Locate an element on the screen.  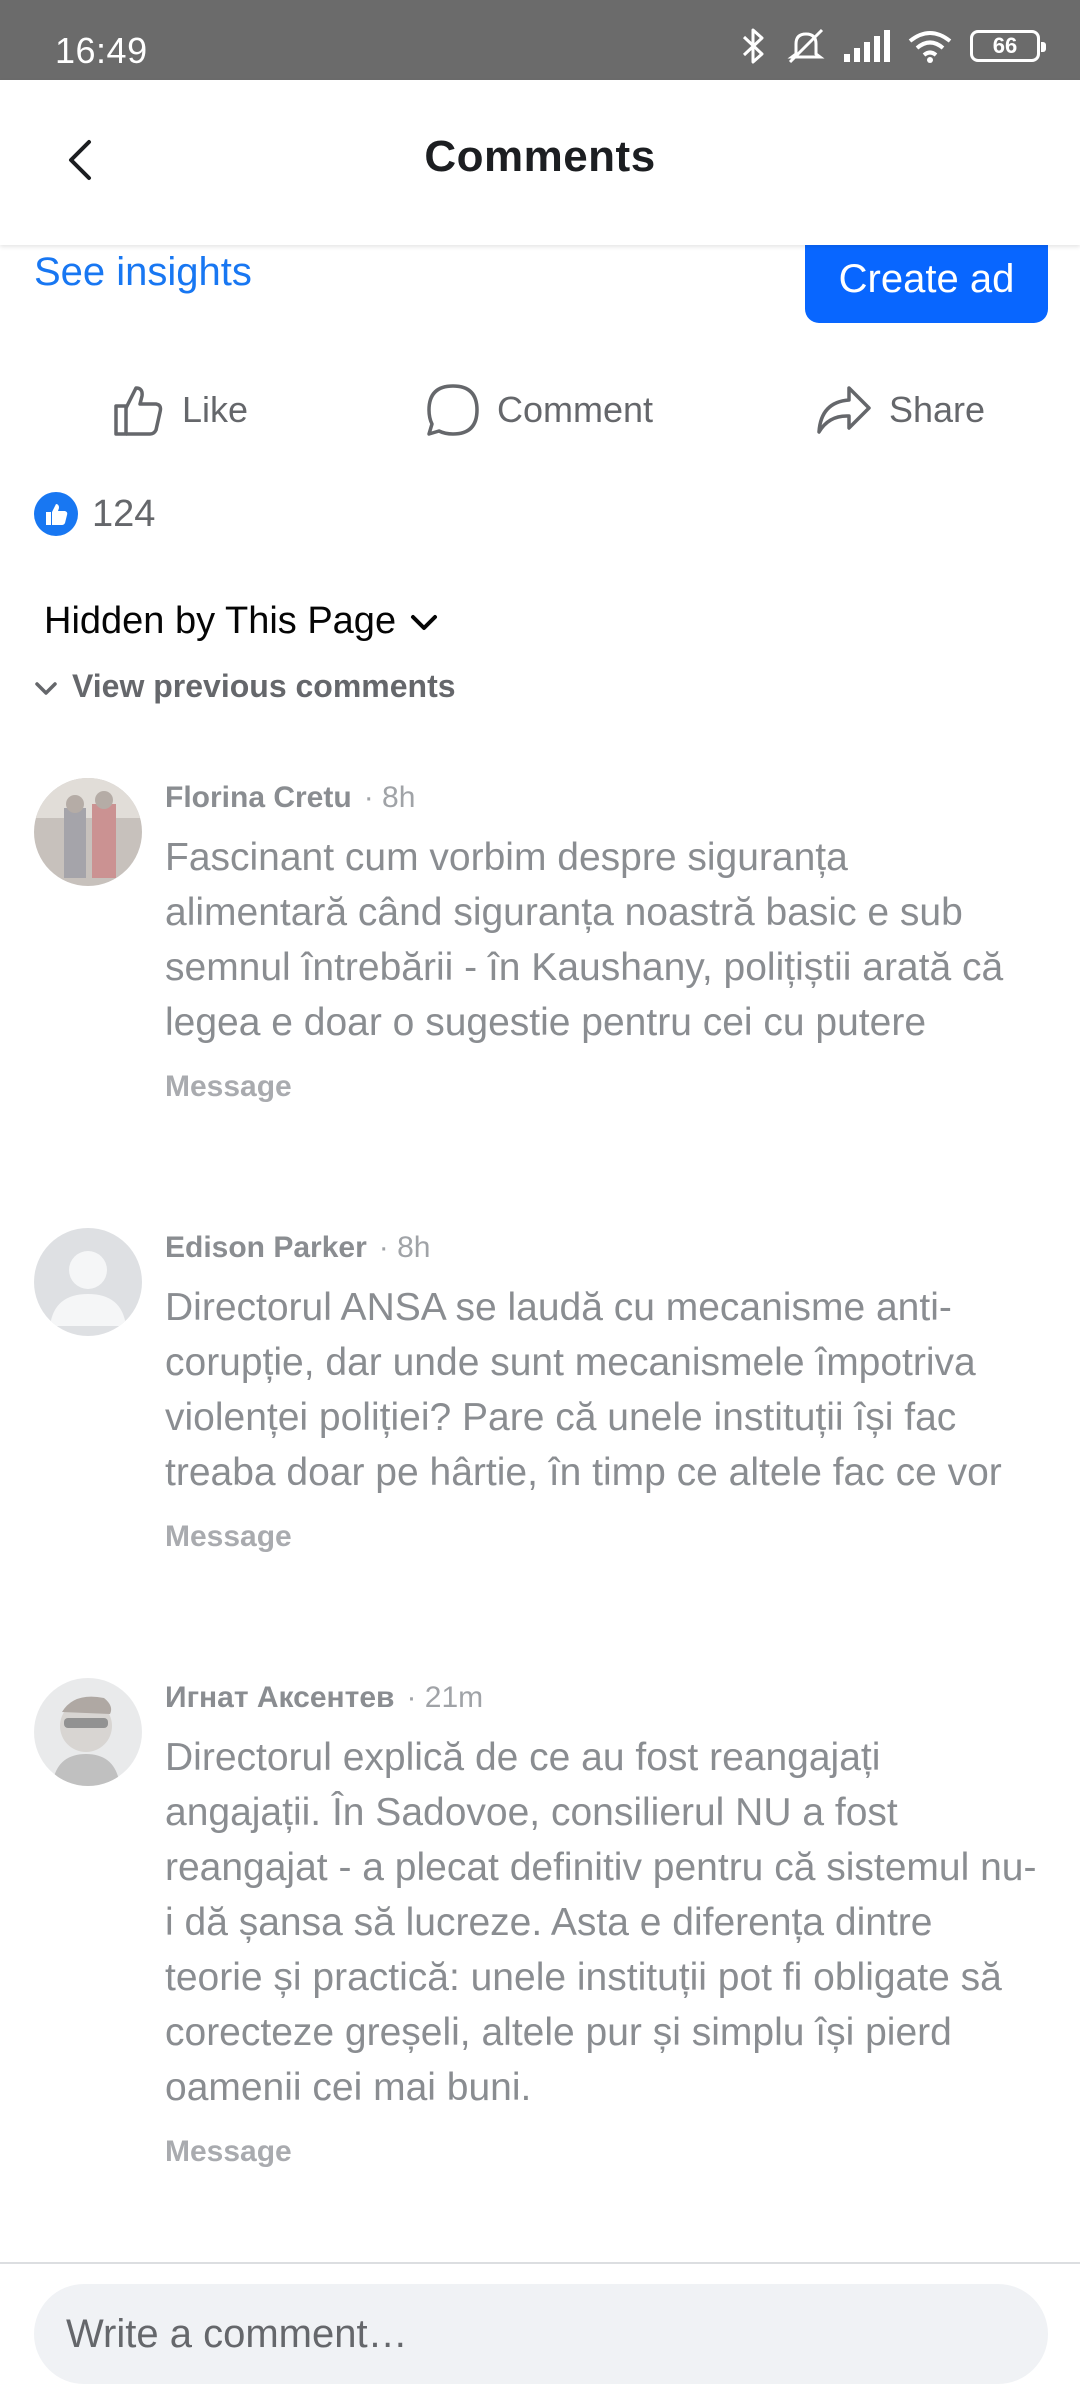
status-time: 16:49 is located at coordinates (101, 50).